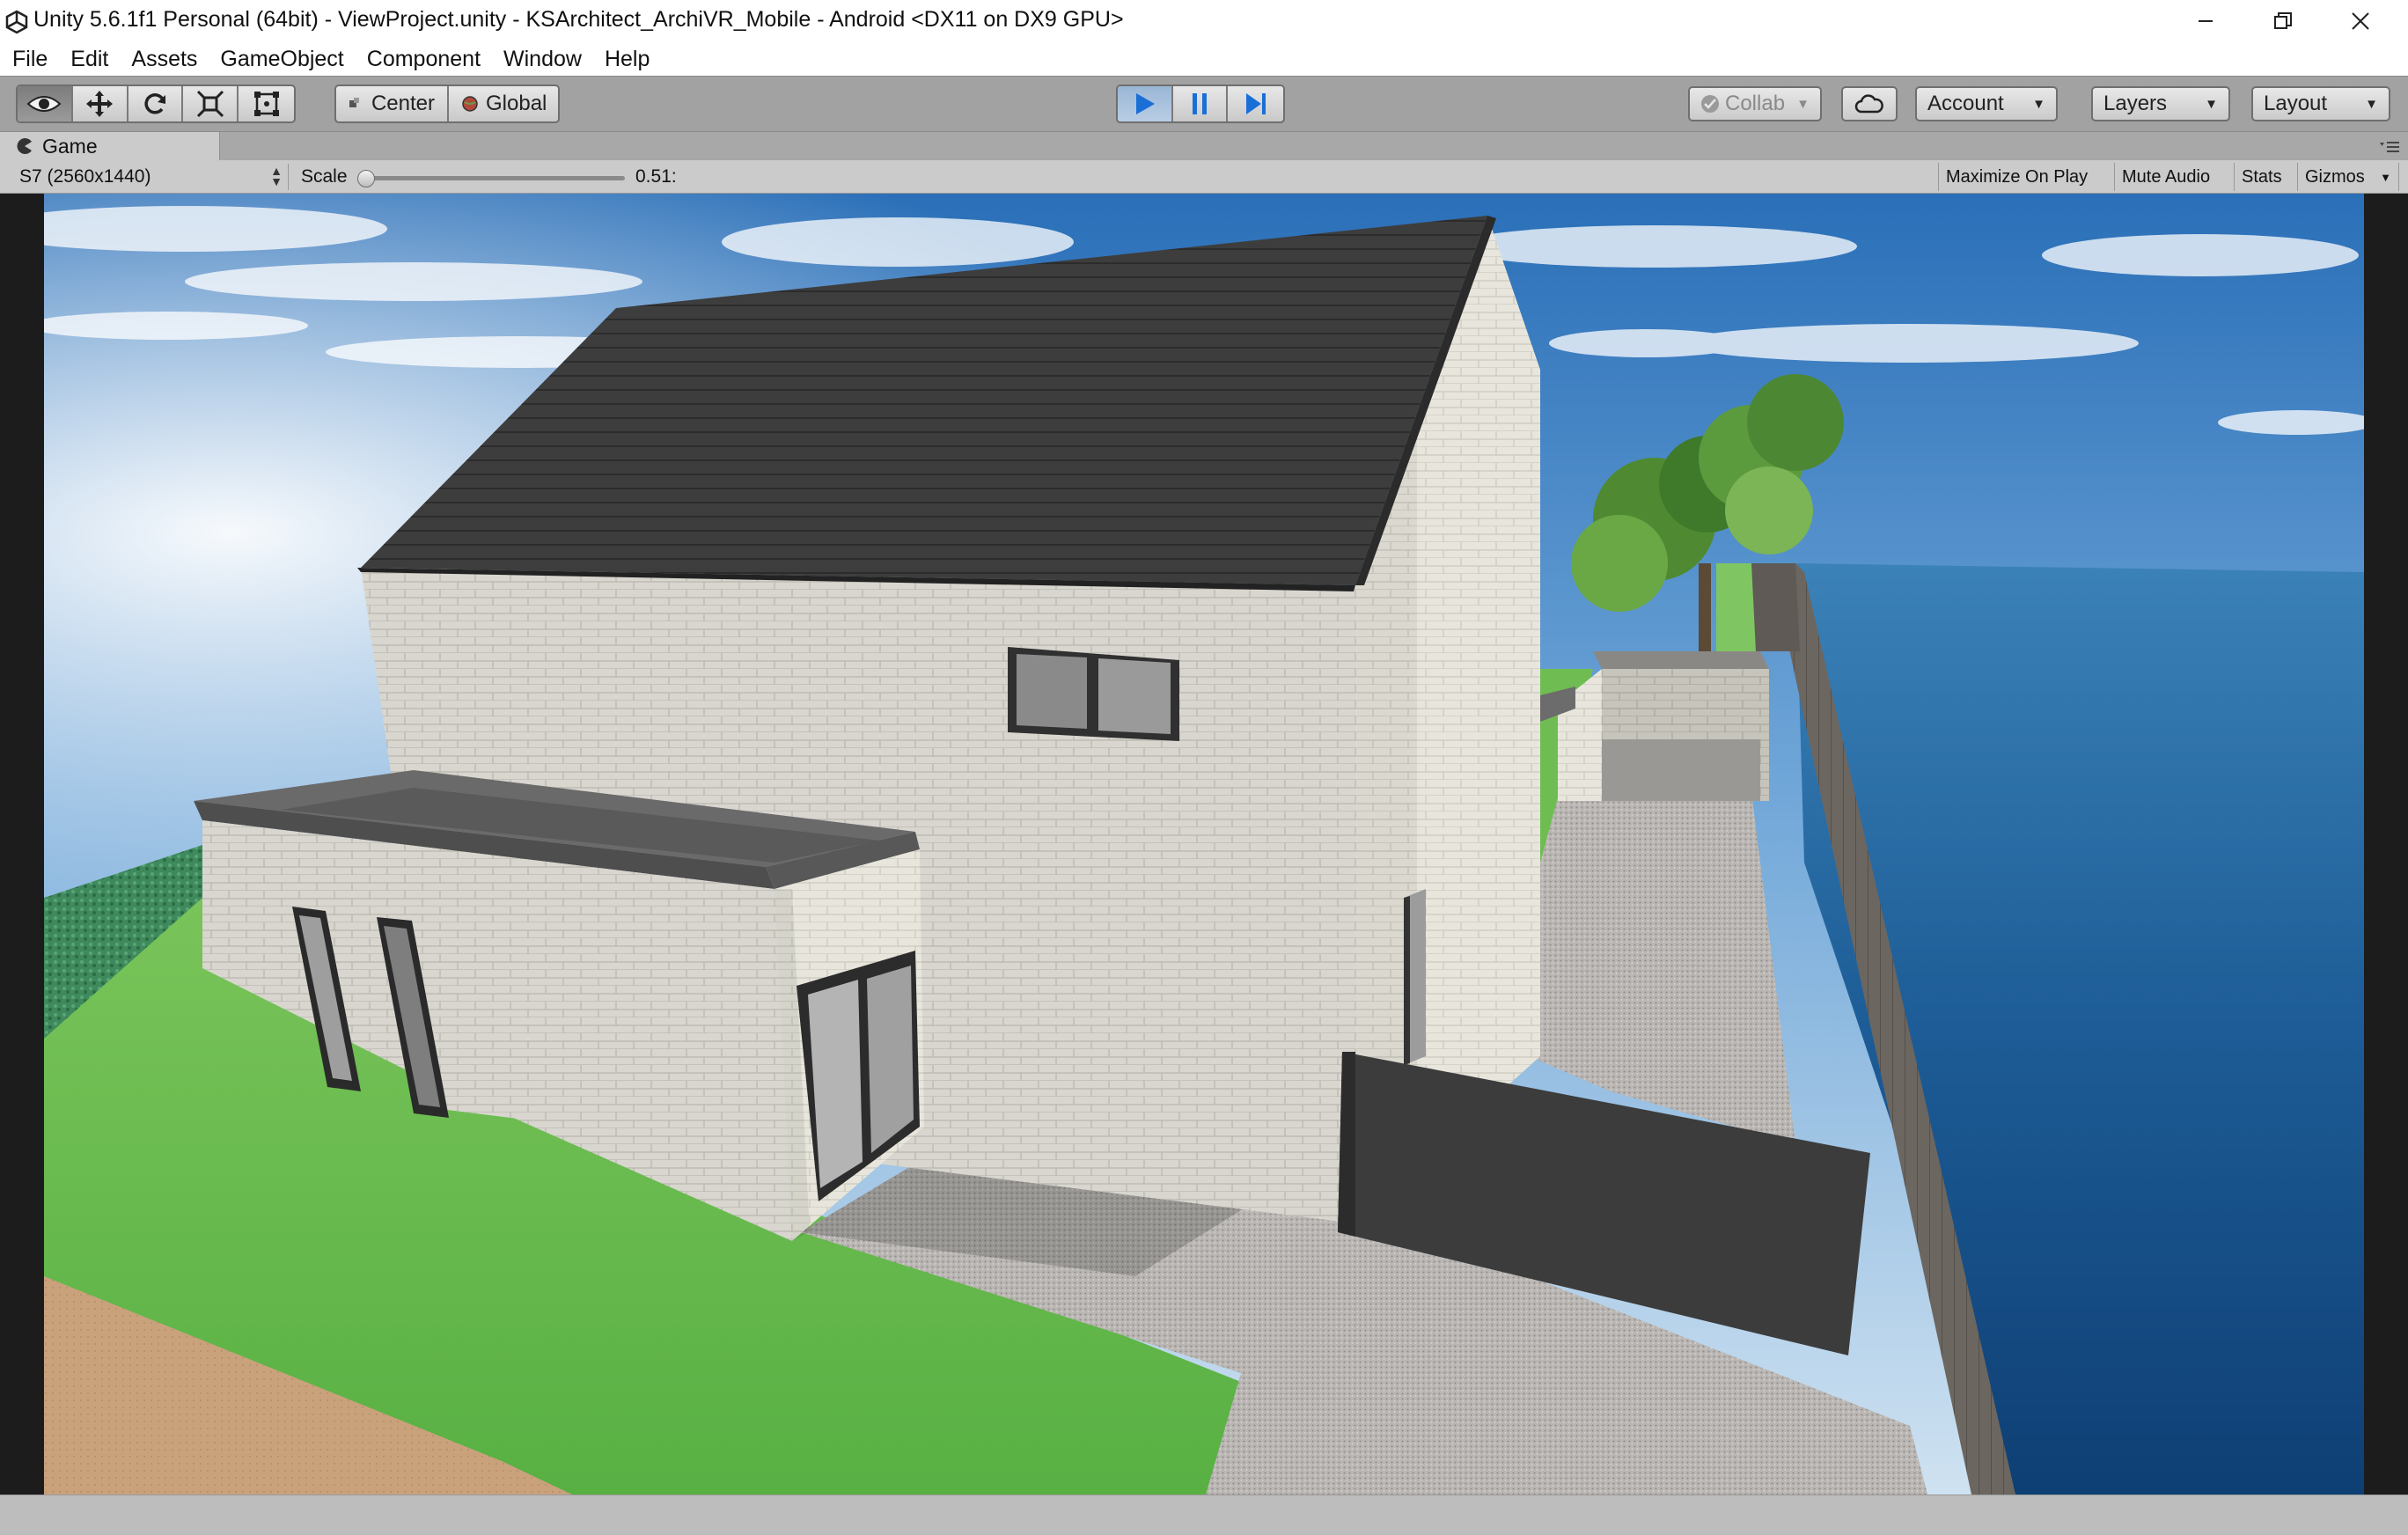  I want to click on status-bar, so click(1204, 1515).